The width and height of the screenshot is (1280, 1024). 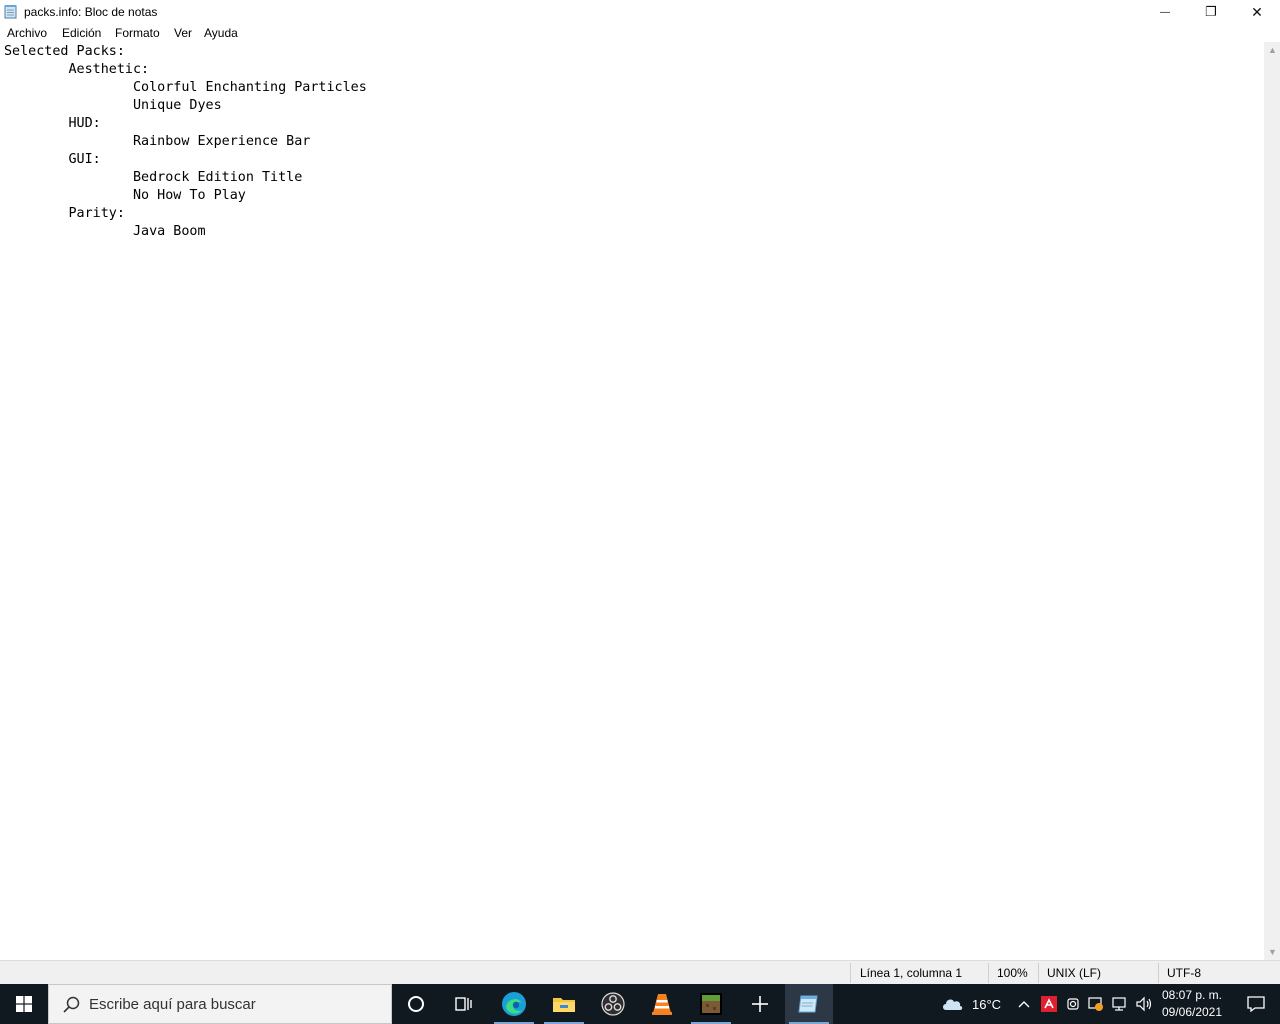 I want to click on menu-bar: Archivo Edición Formato Ver Ayuda, so click(x=640, y=33).